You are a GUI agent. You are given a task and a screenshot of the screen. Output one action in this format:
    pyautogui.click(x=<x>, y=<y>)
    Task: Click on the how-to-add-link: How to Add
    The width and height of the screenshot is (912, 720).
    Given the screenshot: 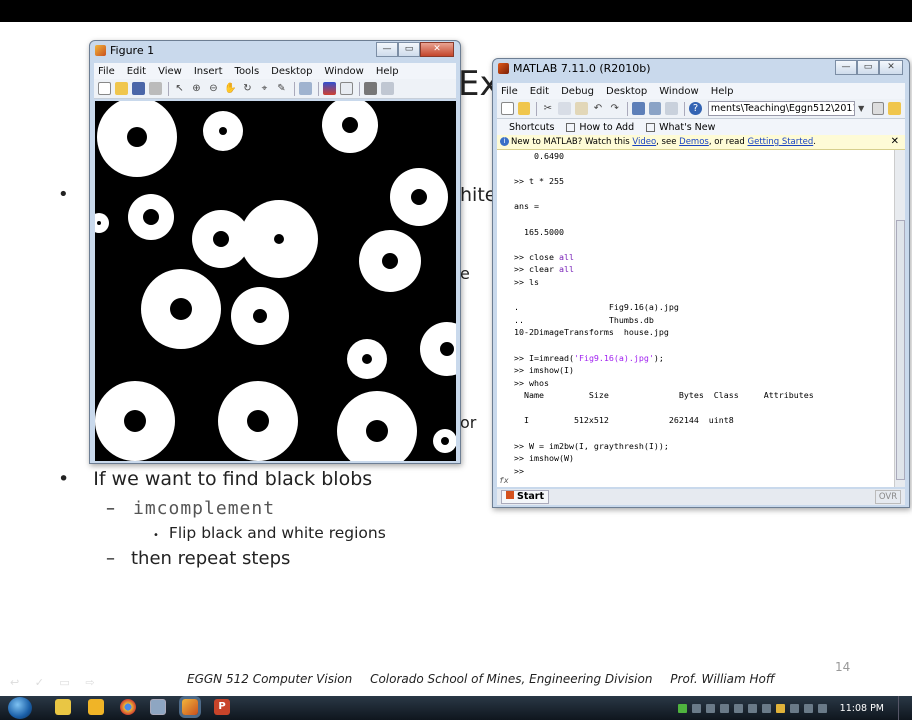 What is the action you would take?
    pyautogui.click(x=606, y=127)
    